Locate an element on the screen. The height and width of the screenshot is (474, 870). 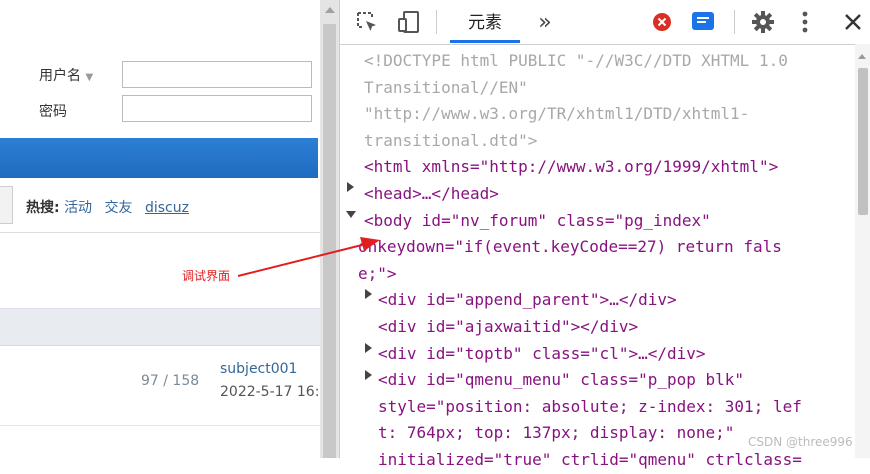
chevron-down-icon: ▼ is located at coordinates (89, 77).